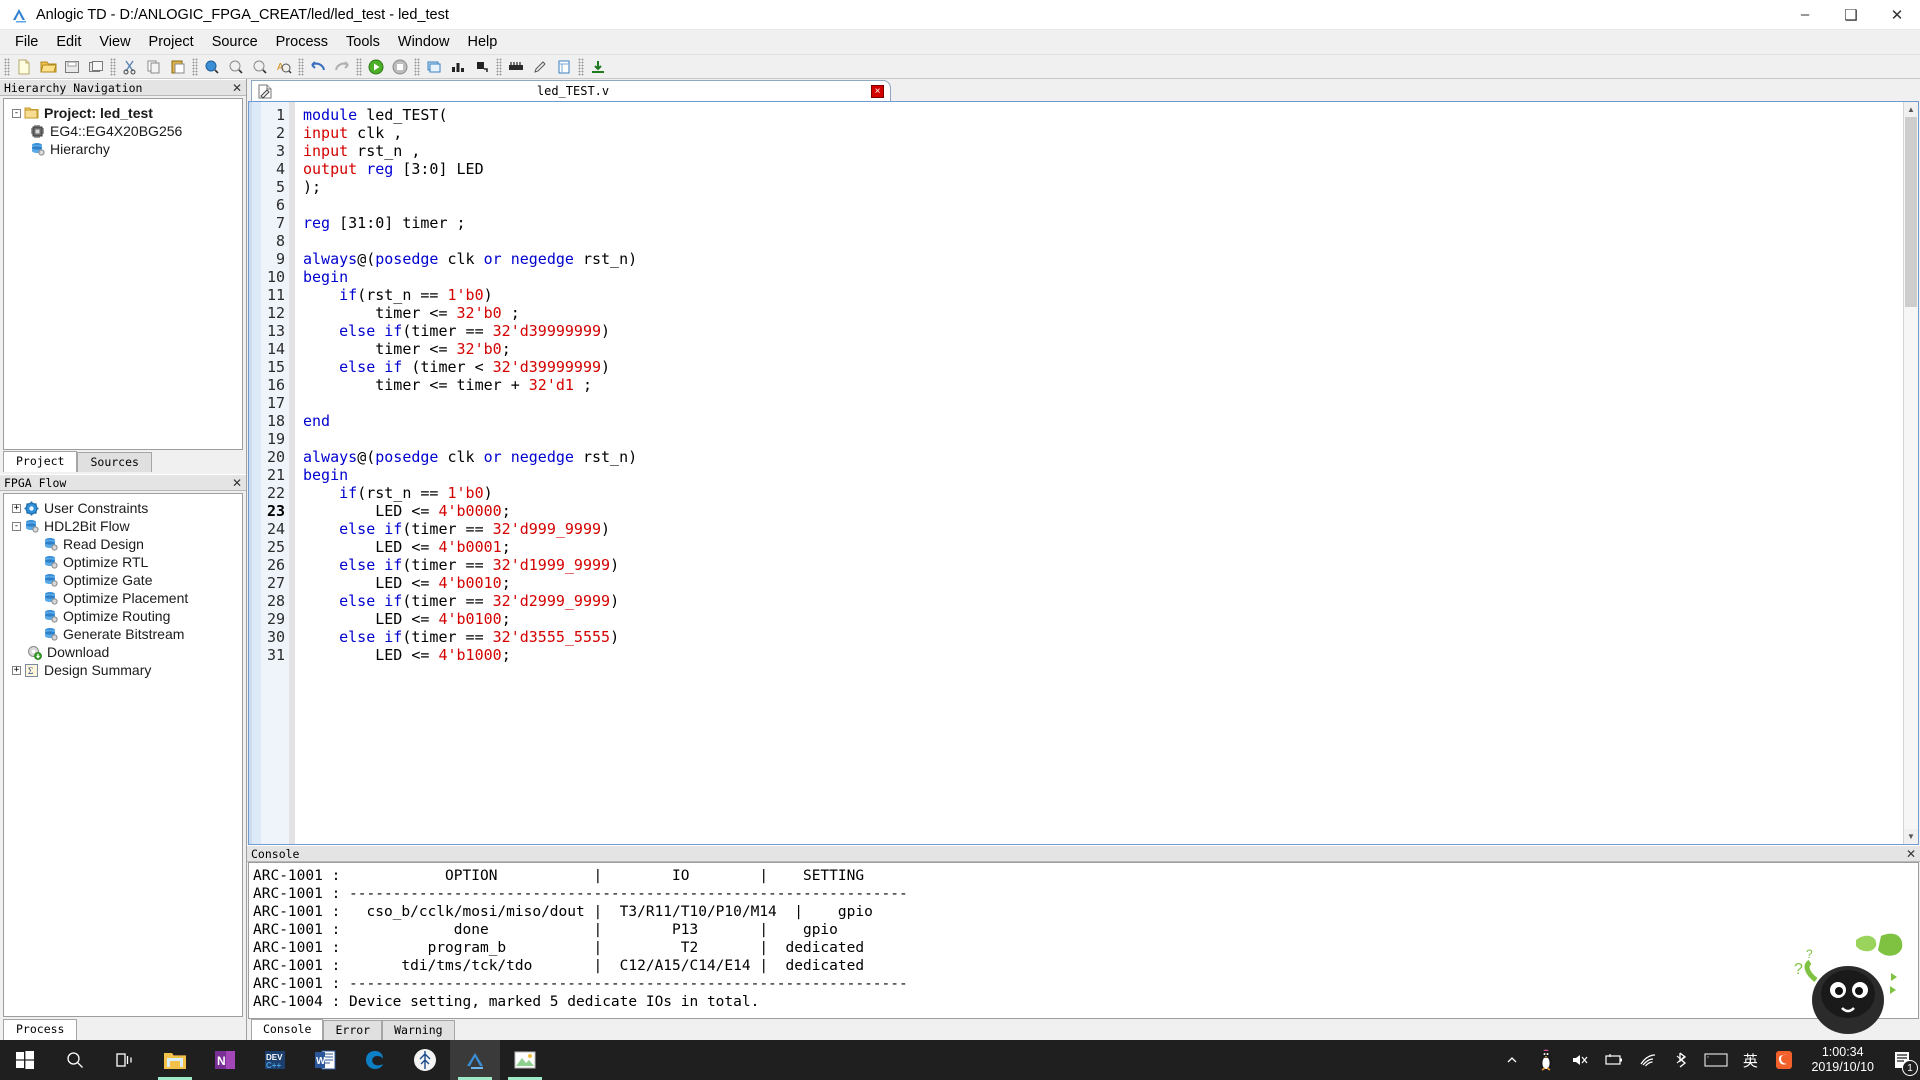  What do you see at coordinates (48, 67) in the screenshot?
I see `open-folder-icon` at bounding box center [48, 67].